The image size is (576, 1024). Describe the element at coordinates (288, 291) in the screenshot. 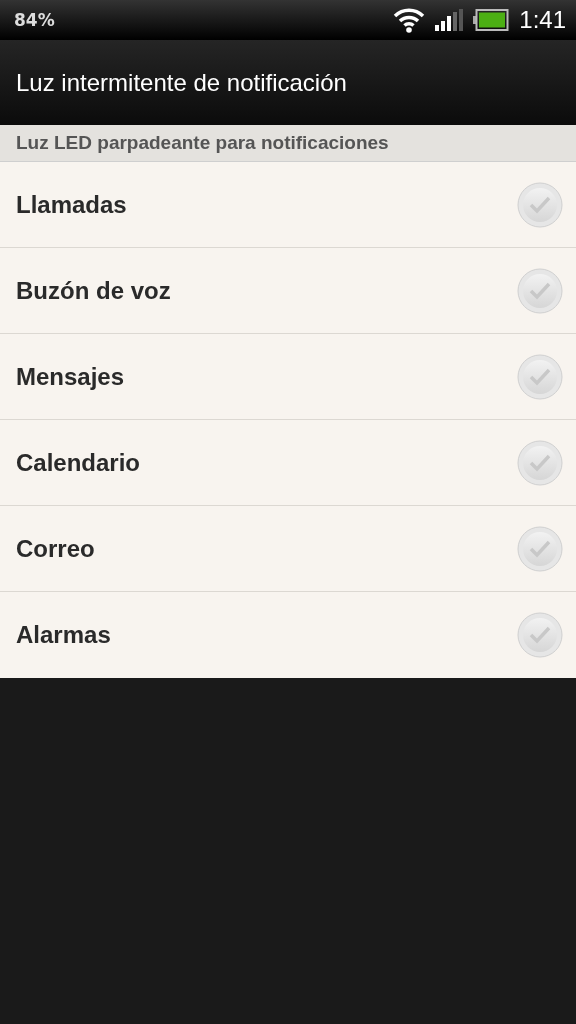

I see `settings-row: Buzón de voz` at that location.